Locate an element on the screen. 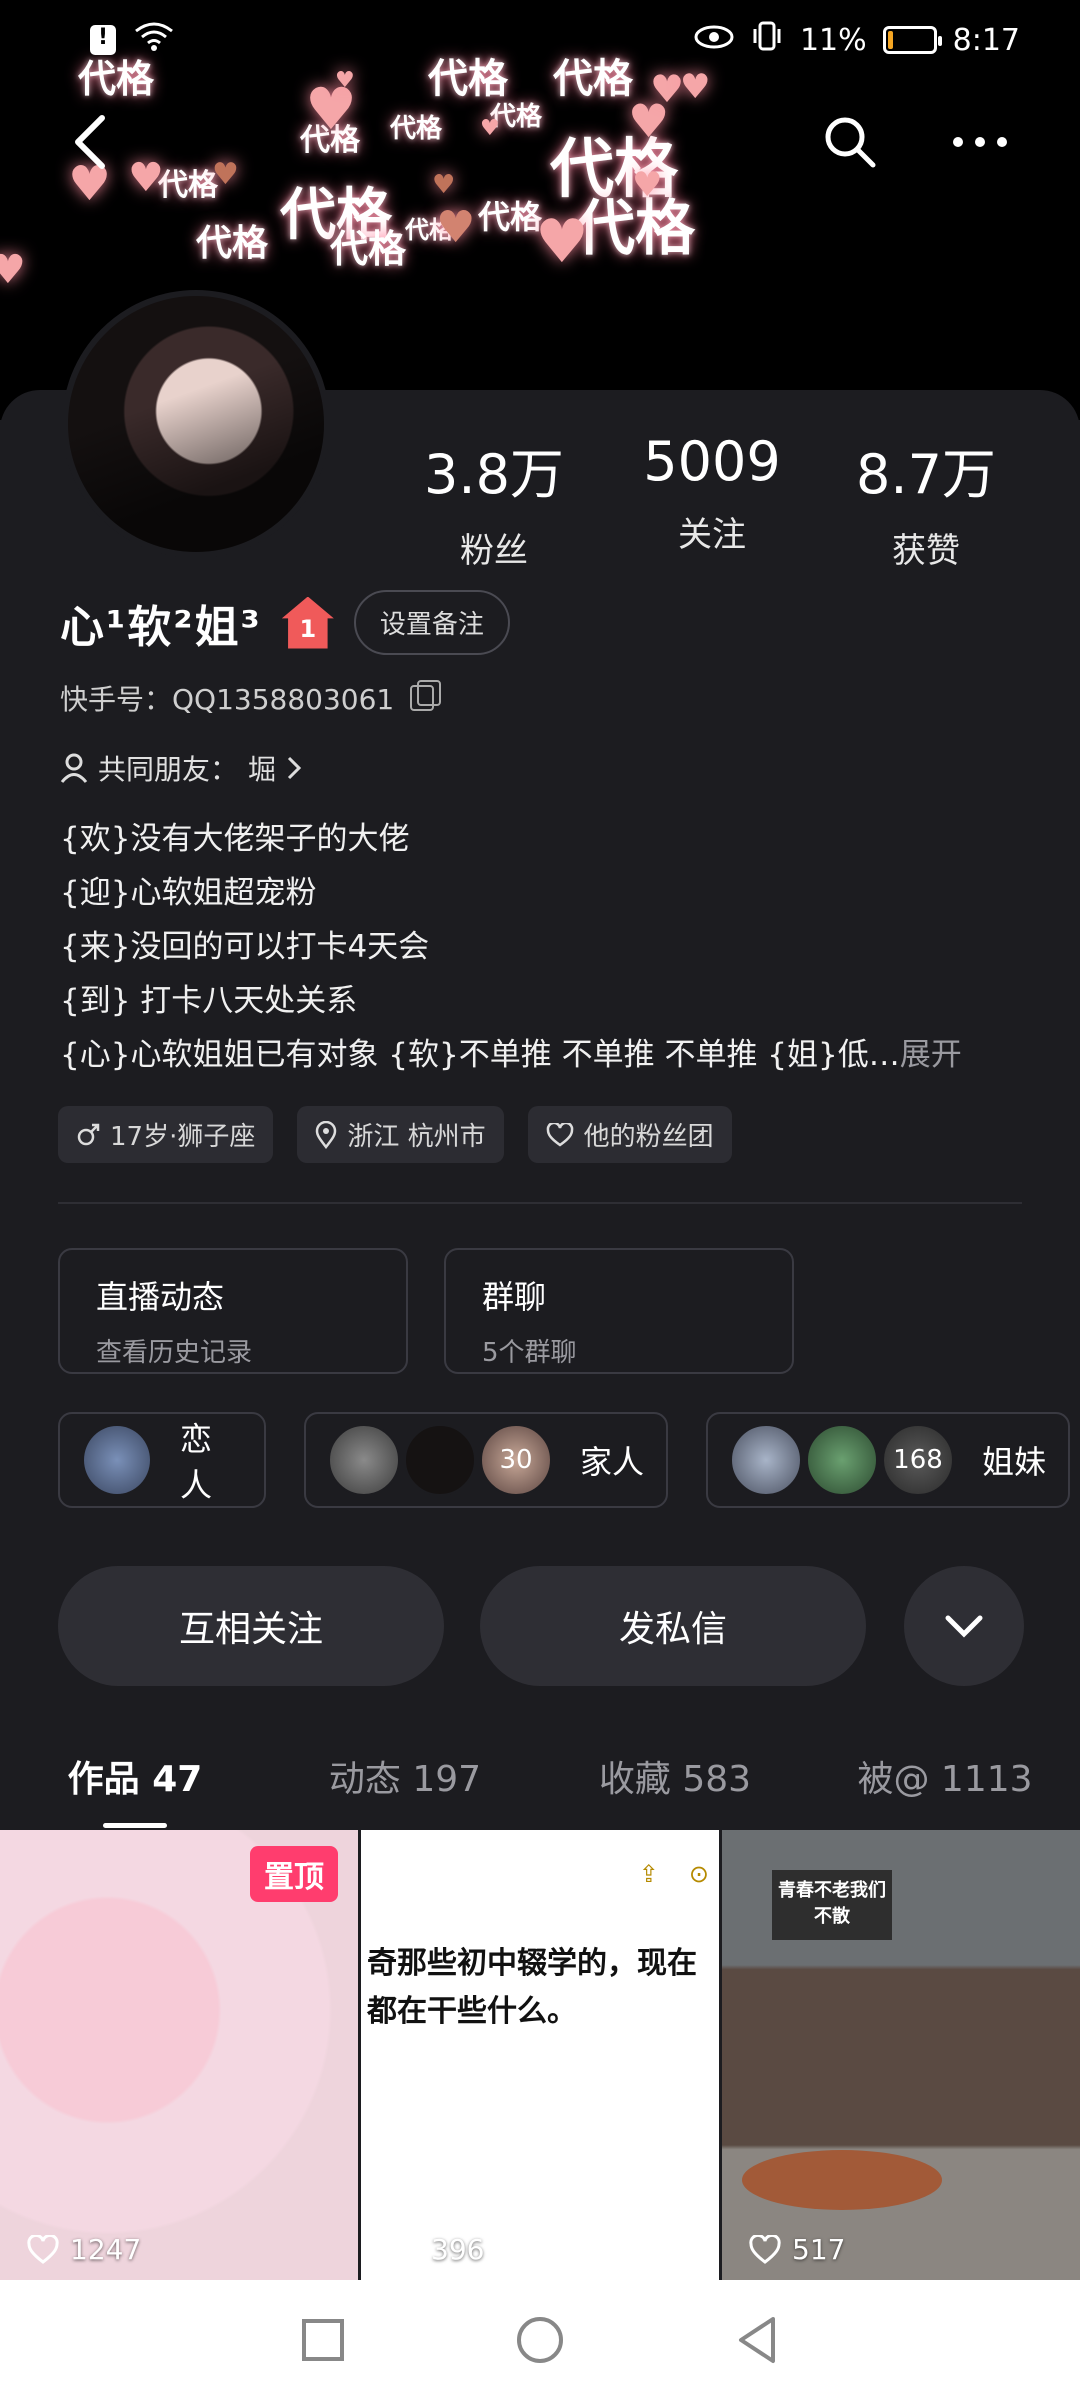 The height and width of the screenshot is (2400, 1080). tag-label: 17岁·狮子座 is located at coordinates (183, 1137).